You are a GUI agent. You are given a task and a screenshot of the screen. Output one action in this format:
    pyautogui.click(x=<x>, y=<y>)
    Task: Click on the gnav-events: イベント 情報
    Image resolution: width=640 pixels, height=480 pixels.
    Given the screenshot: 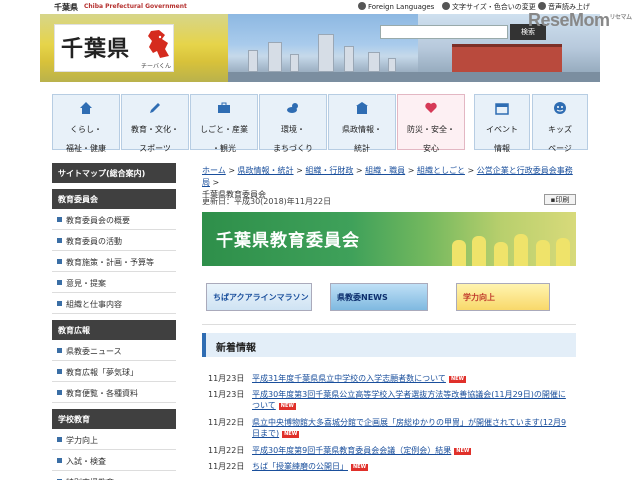 What is the action you would take?
    pyautogui.click(x=502, y=123)
    